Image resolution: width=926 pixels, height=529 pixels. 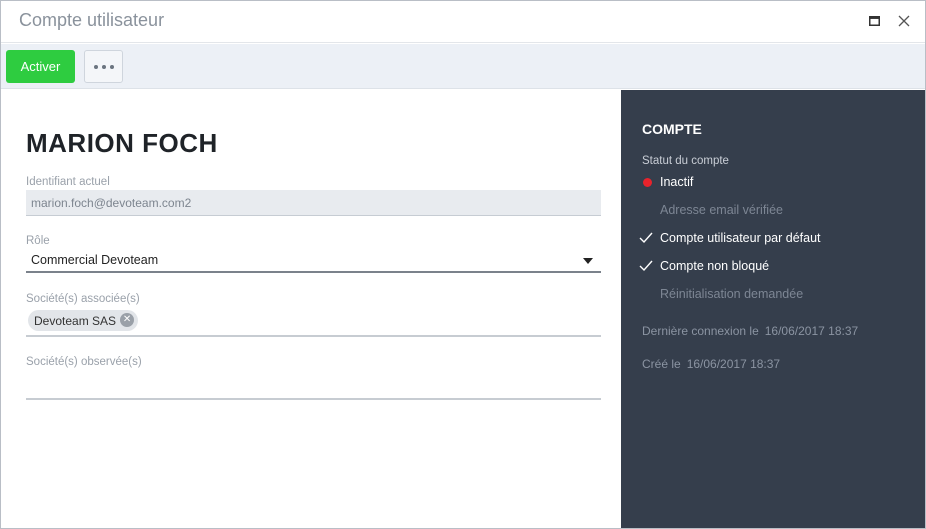 I want to click on toolbar: Activer, so click(x=463, y=66).